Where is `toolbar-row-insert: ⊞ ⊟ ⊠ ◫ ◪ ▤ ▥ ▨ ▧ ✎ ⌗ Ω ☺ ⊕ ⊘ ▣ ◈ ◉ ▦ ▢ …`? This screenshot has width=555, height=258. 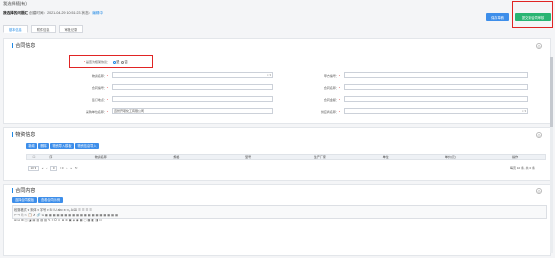
toolbar-row-insert: ⊞ ⊟ ⊠ ◫ ◪ ▤ ▥ ▨ ▧ ✎ ⌗ Ω ☺ ⊕ ⊘ ▣ ◈ ◉ ▦ ▢ … is located at coordinates (279, 220).